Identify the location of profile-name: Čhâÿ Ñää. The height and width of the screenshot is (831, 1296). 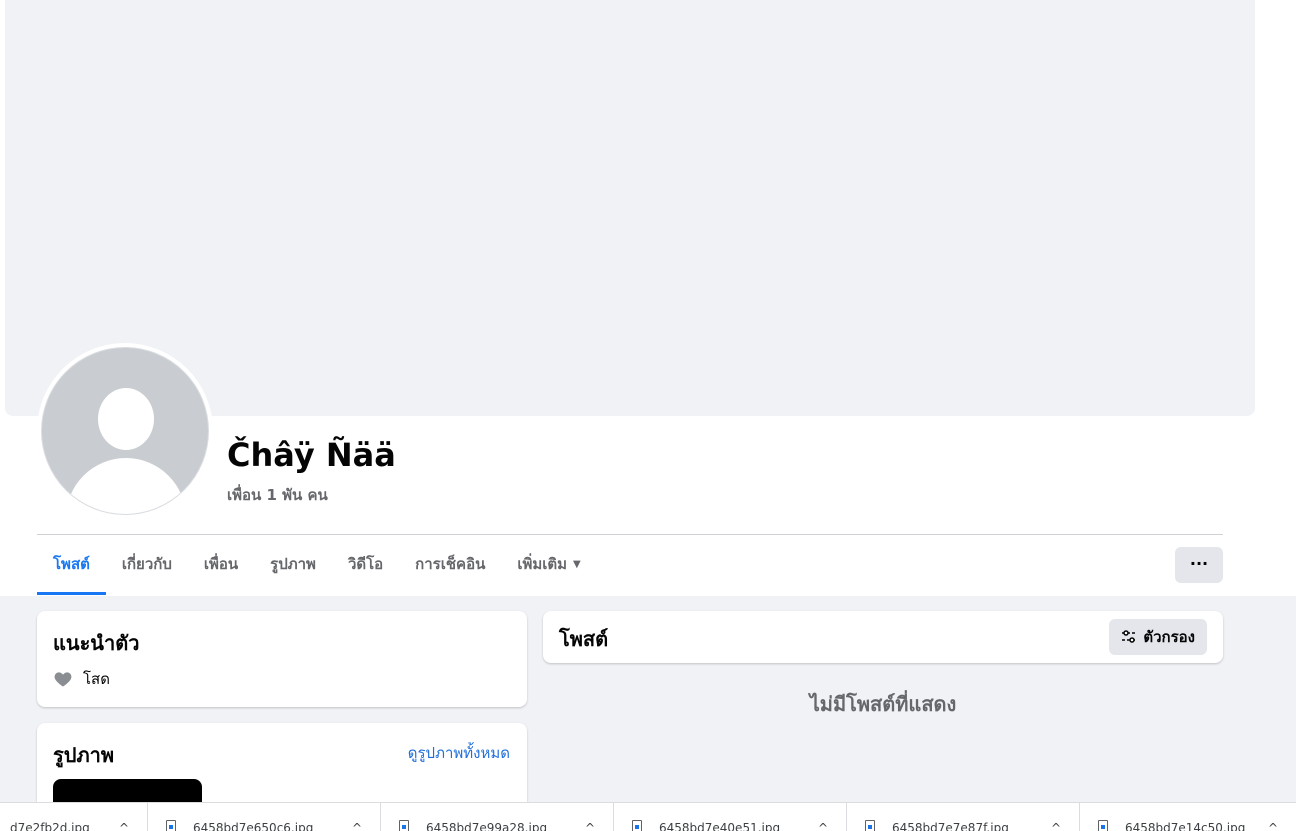
(311, 455).